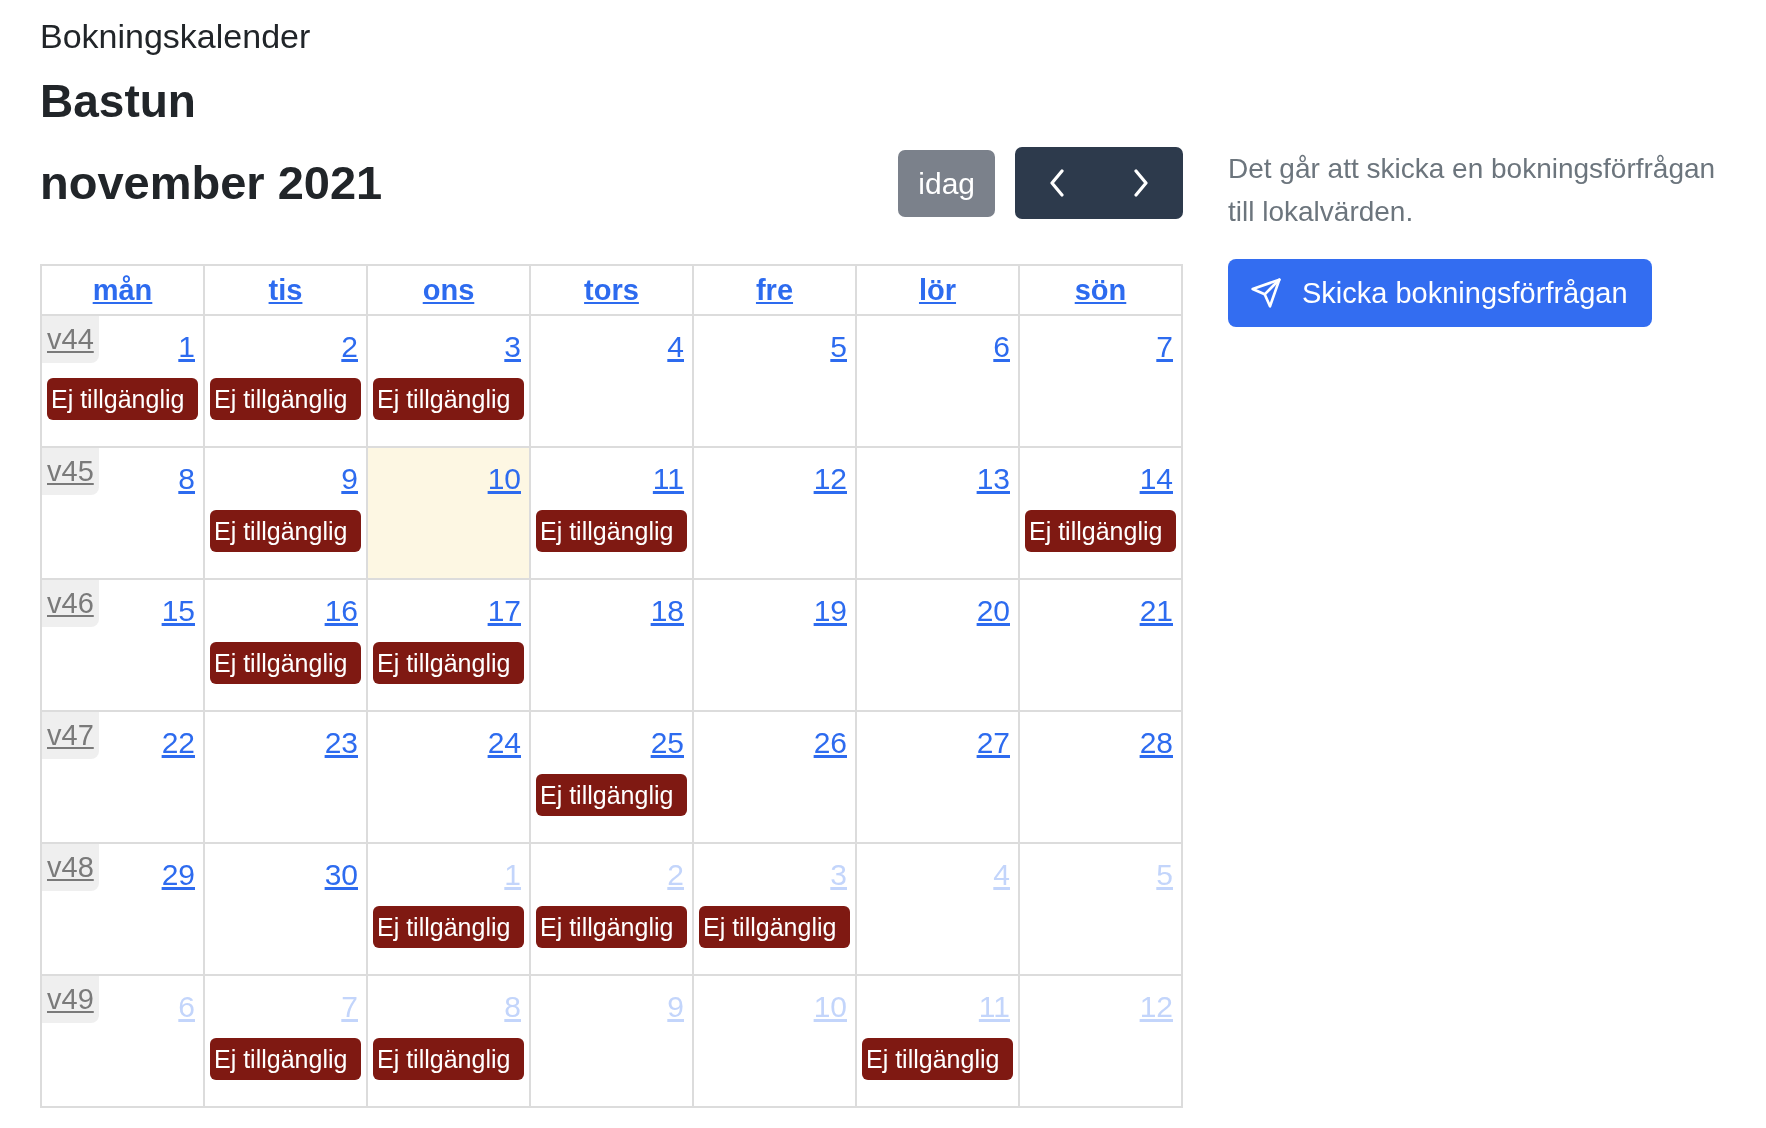 This screenshot has width=1766, height=1128. What do you see at coordinates (186, 479) in the screenshot?
I see `day-number-link: 8` at bounding box center [186, 479].